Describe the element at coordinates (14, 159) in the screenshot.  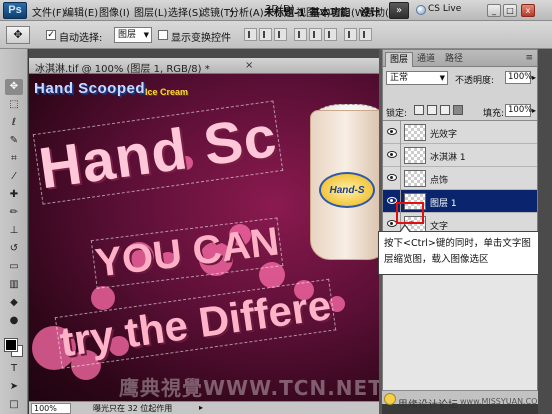
I see `crop-tool-icon: ⌗` at that location.